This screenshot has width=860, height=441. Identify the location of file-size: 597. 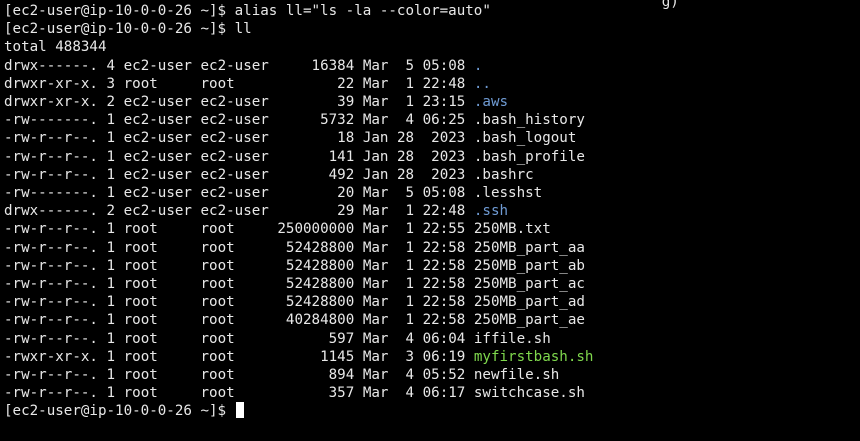
(316, 338).